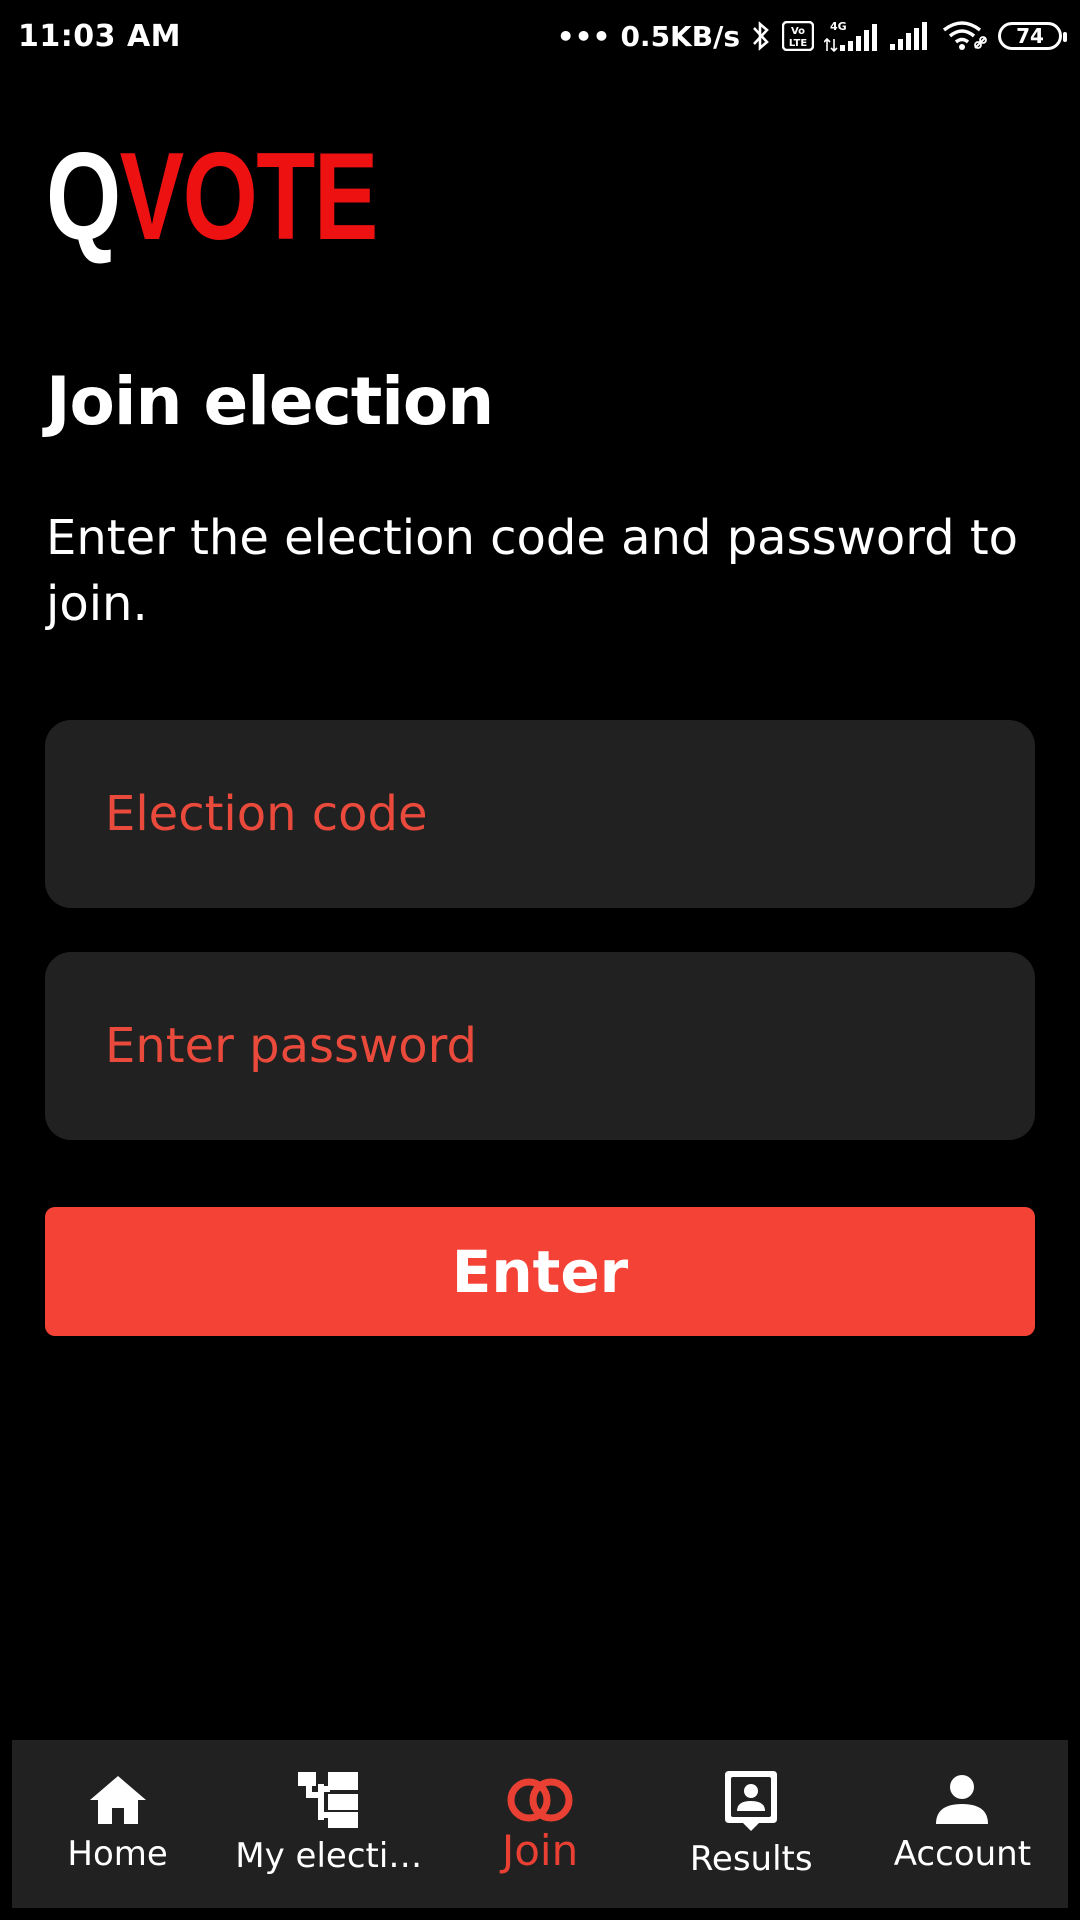  Describe the element at coordinates (965, 36) in the screenshot. I see `wifi-icon` at that location.